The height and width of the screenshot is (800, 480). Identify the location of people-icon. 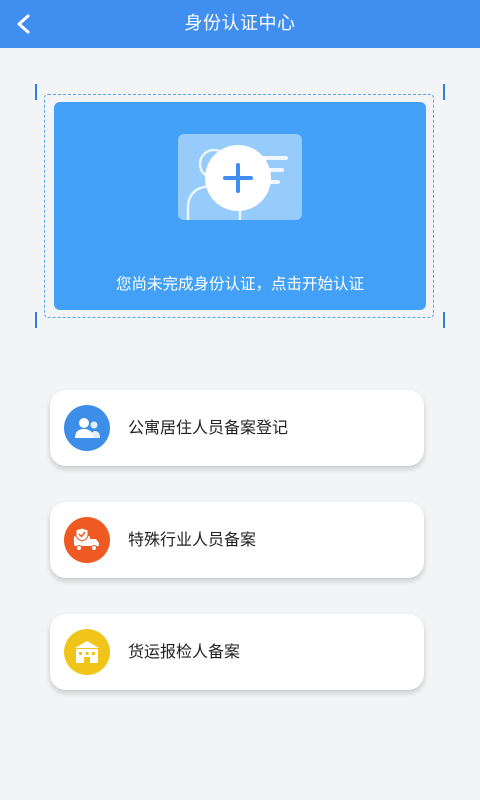
(87, 428).